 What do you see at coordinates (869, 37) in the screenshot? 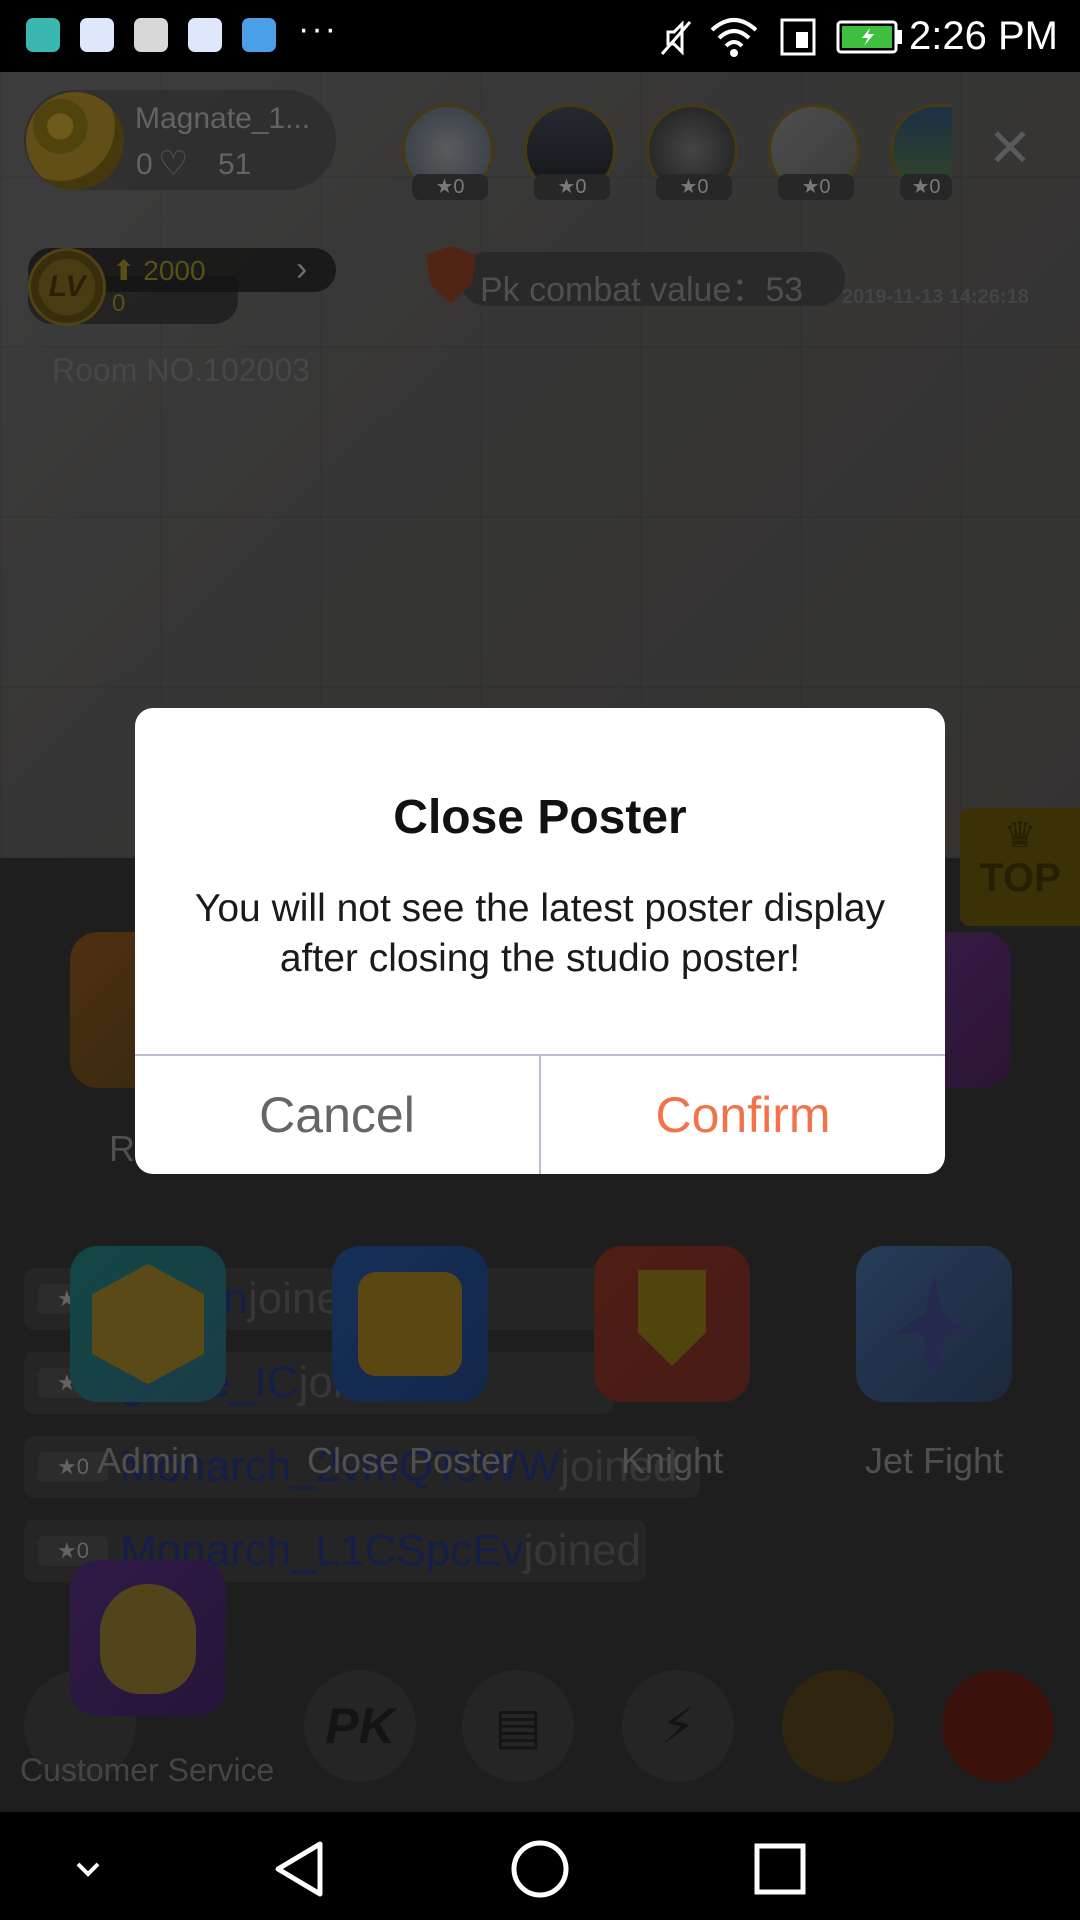
I see `battery-icon` at bounding box center [869, 37].